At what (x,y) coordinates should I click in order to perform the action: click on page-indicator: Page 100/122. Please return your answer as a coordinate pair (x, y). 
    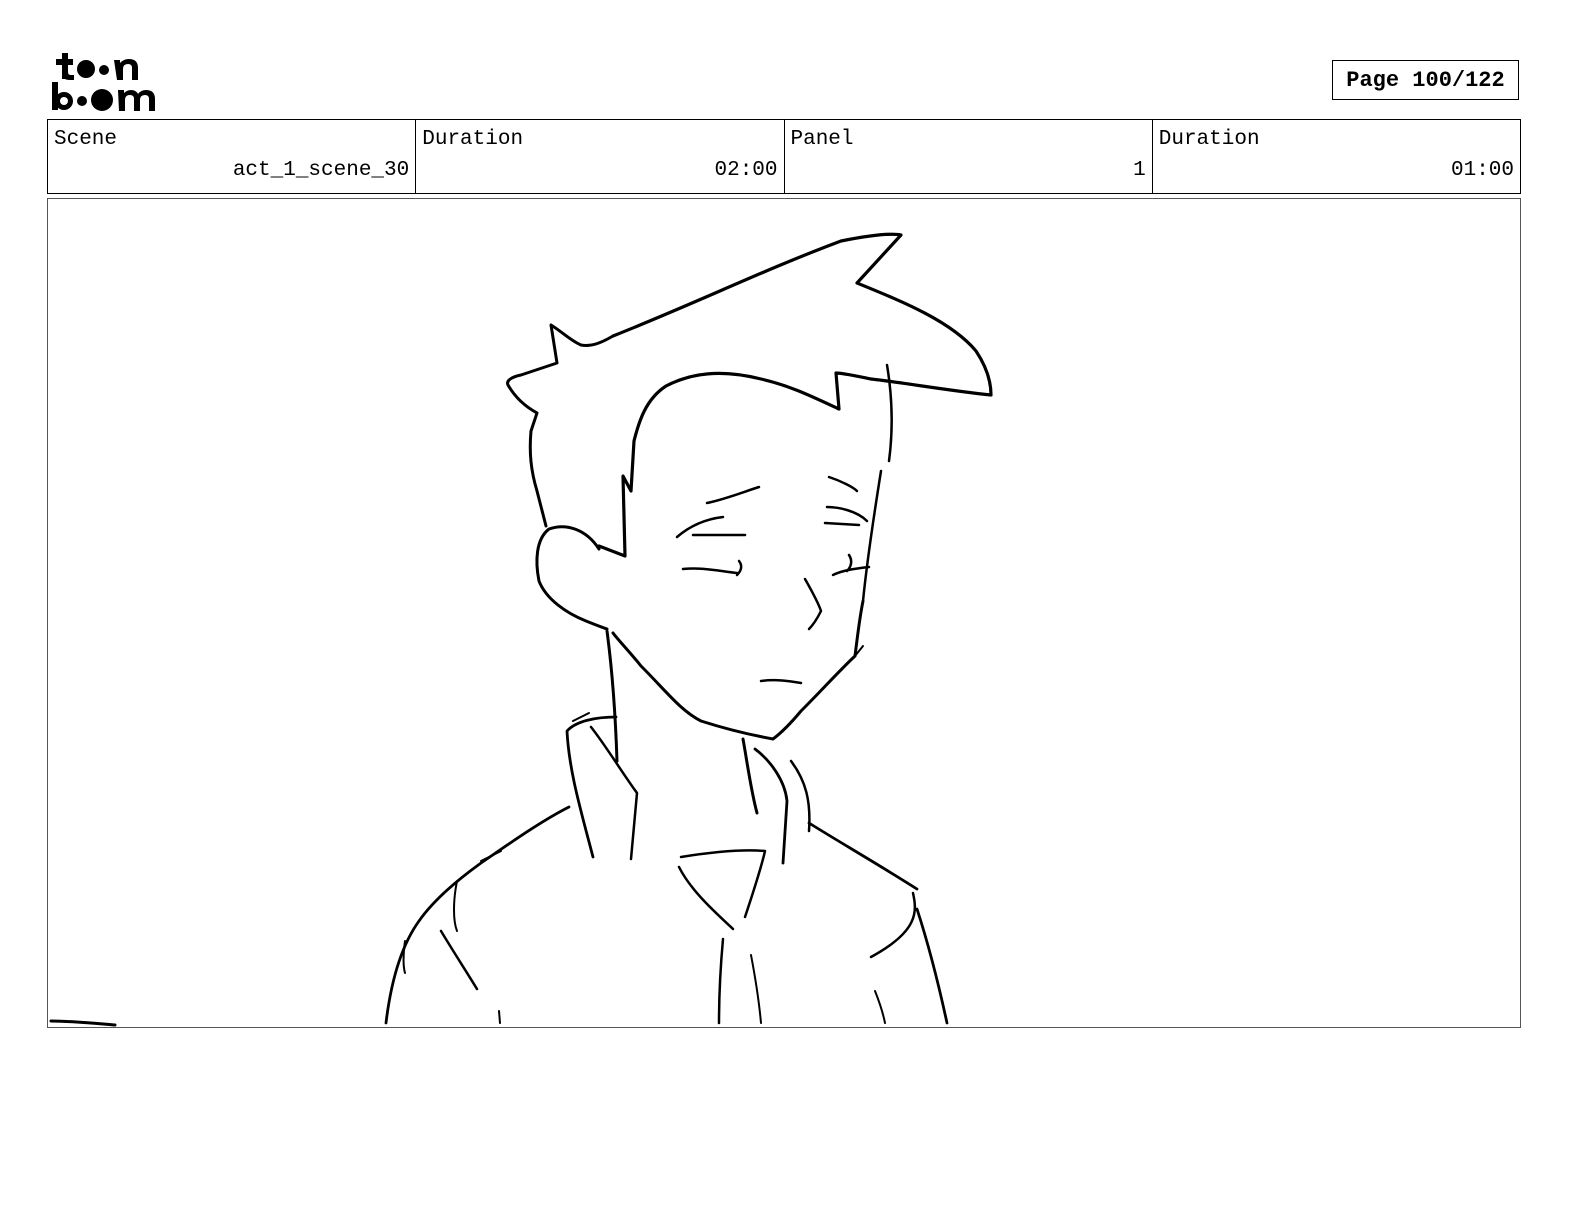
    Looking at the image, I should click on (1425, 80).